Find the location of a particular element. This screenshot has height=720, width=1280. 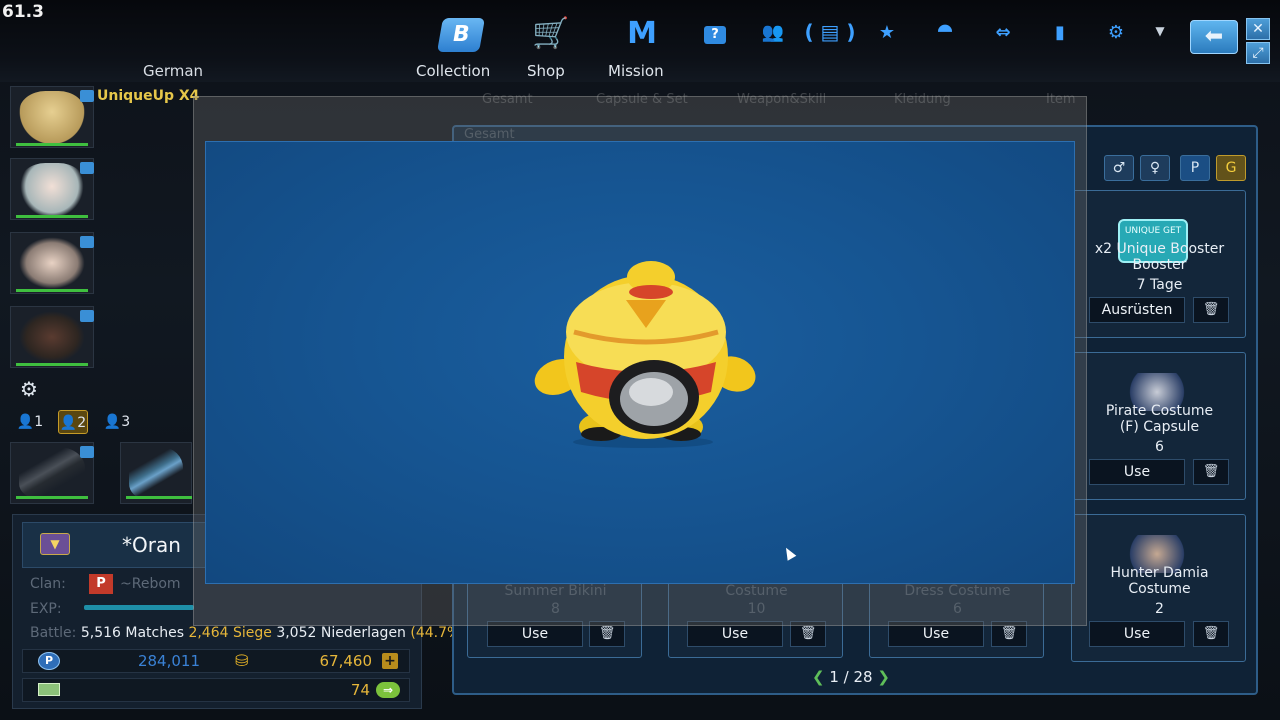

gold-coins-icon: ⛁ is located at coordinates (242, 660).